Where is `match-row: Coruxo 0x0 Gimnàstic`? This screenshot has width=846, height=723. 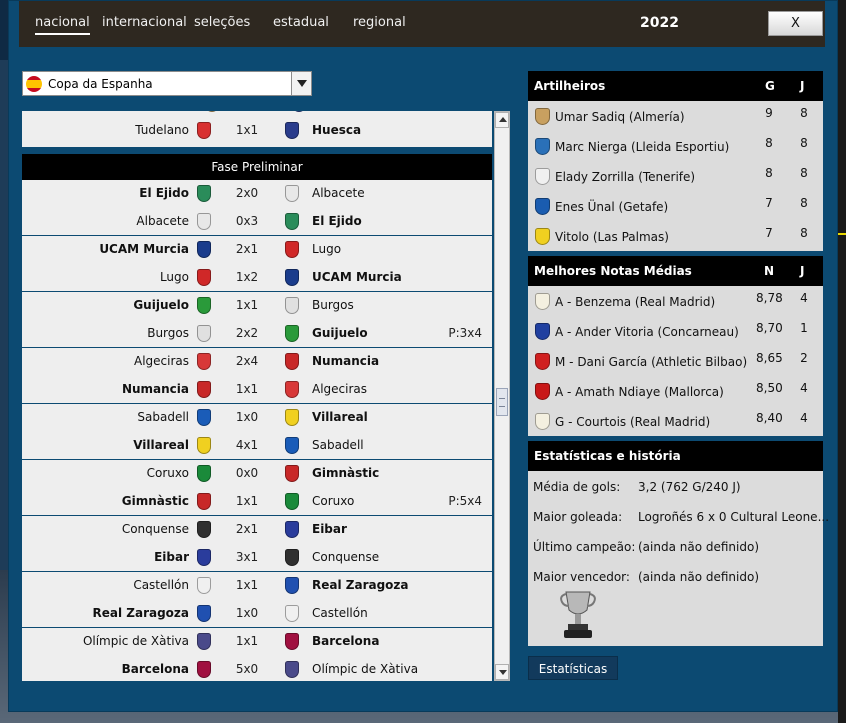
match-row: Coruxo 0x0 Gimnàstic is located at coordinates (257, 474).